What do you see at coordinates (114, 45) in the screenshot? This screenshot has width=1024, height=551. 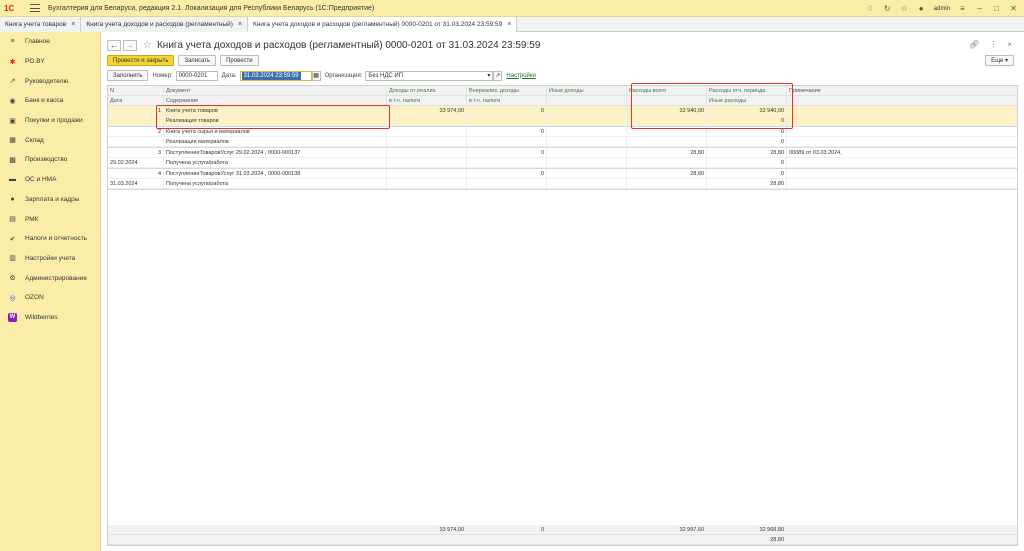 I see `back-button: ←` at bounding box center [114, 45].